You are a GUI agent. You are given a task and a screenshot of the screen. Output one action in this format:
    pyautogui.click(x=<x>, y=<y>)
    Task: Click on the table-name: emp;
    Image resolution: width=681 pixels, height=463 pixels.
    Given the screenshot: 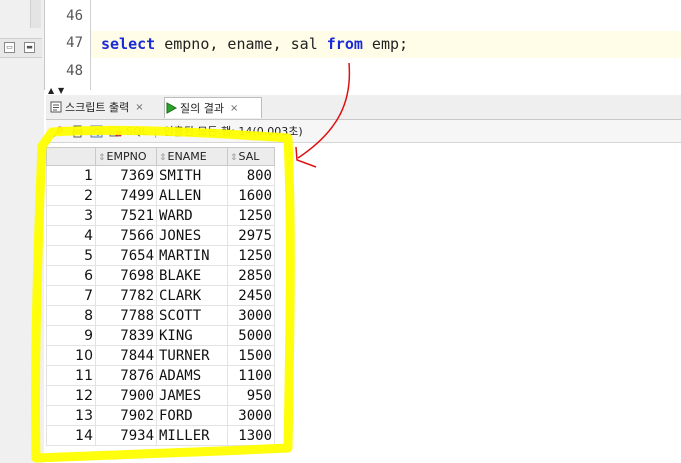 What is the action you would take?
    pyautogui.click(x=385, y=44)
    